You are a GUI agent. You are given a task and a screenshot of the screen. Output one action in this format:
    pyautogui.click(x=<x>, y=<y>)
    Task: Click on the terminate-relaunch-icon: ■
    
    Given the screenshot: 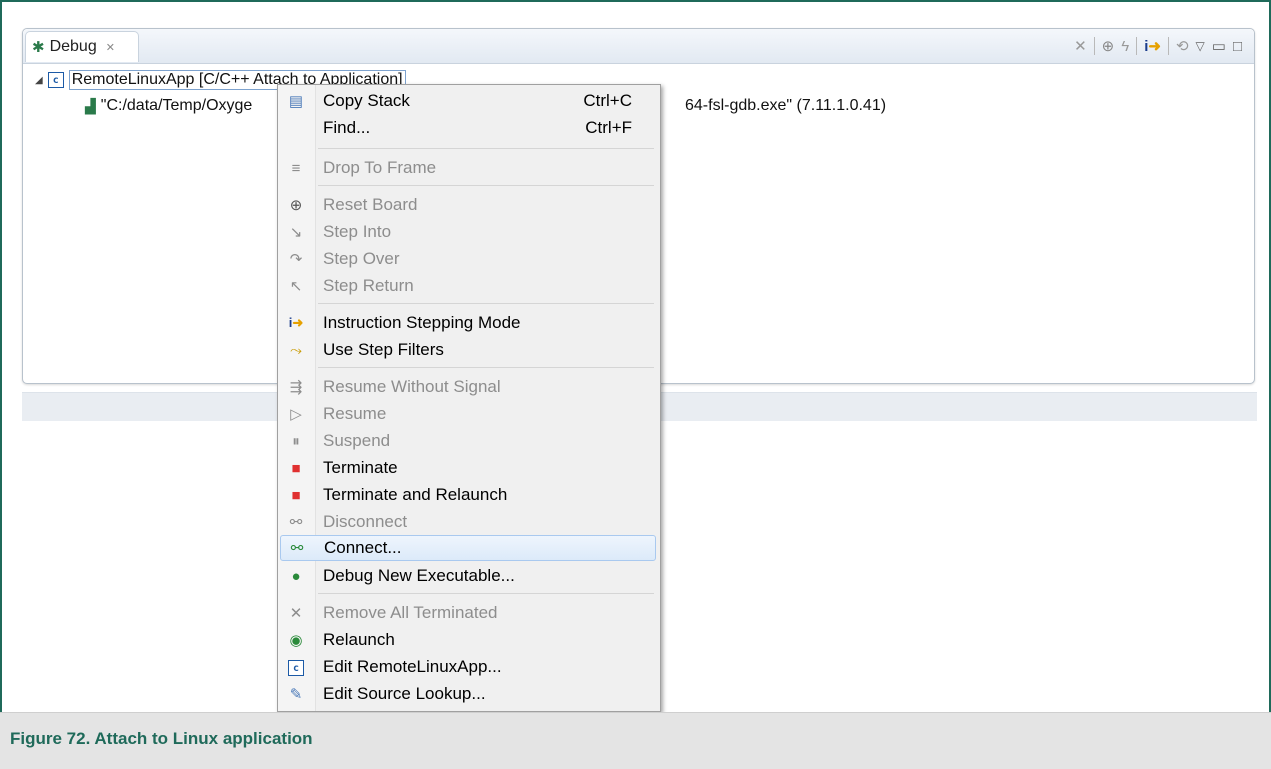 What is the action you would take?
    pyautogui.click(x=296, y=495)
    